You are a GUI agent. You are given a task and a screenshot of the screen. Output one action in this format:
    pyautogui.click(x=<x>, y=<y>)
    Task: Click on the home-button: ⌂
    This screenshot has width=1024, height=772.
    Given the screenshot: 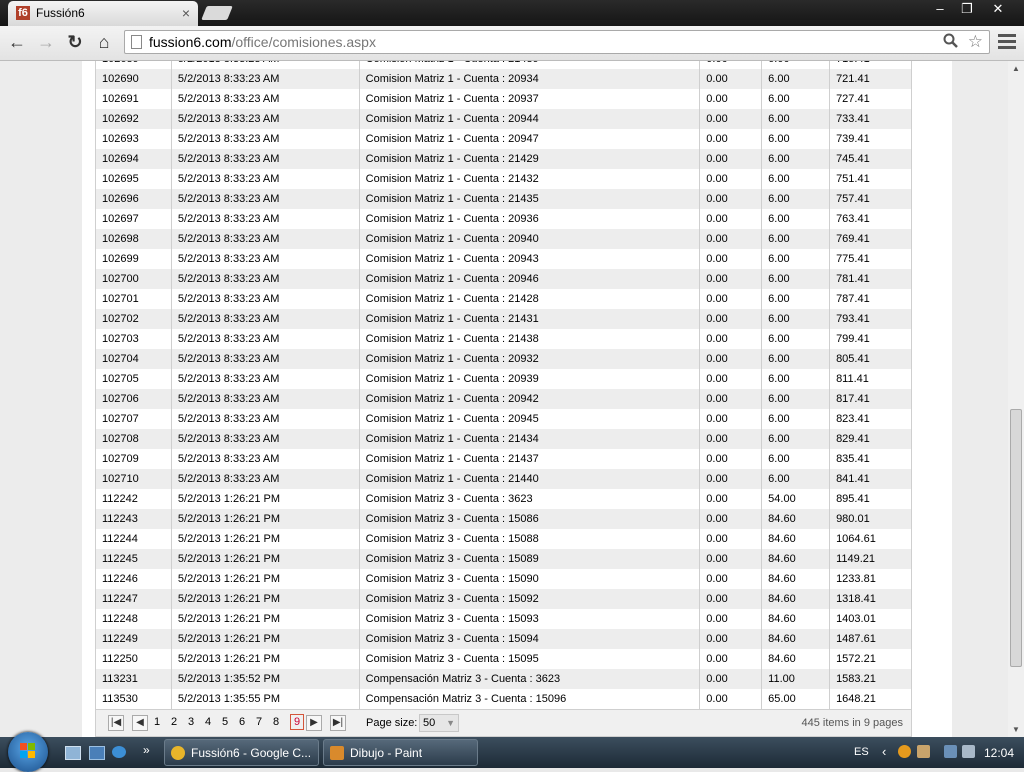 What is the action you would take?
    pyautogui.click(x=104, y=42)
    